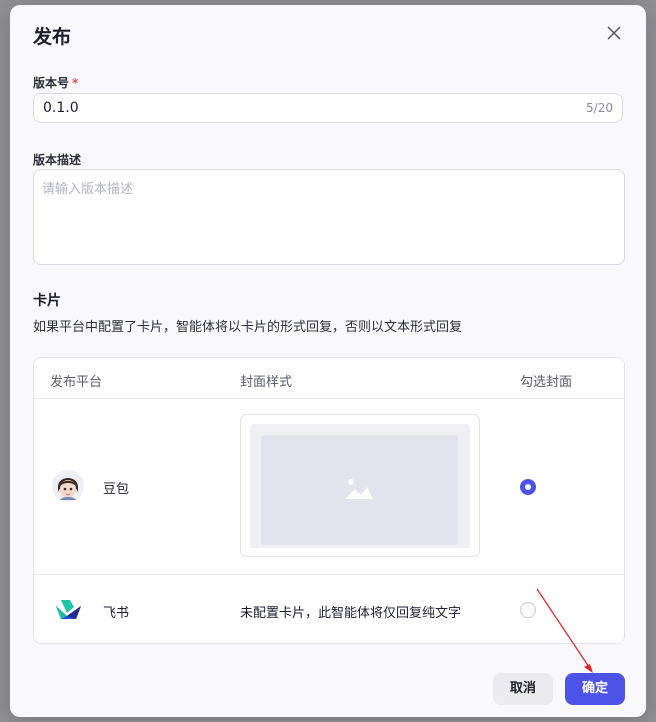 The height and width of the screenshot is (722, 656). What do you see at coordinates (329, 574) in the screenshot?
I see `row-divider` at bounding box center [329, 574].